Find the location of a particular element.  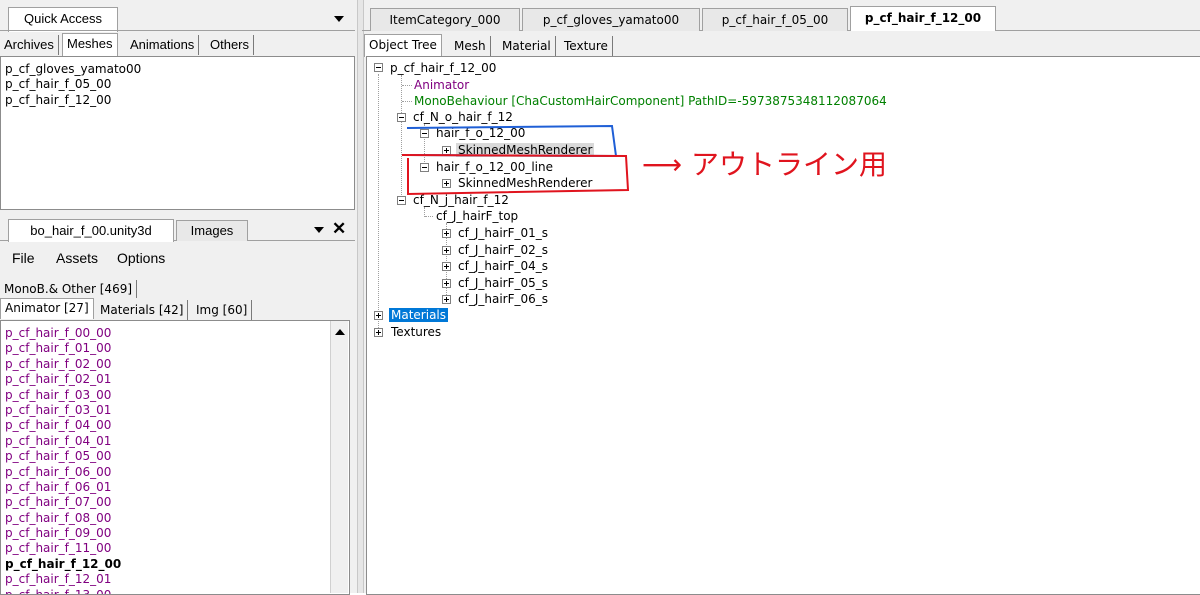

tree-node-textures: Textures is located at coordinates (416, 332).